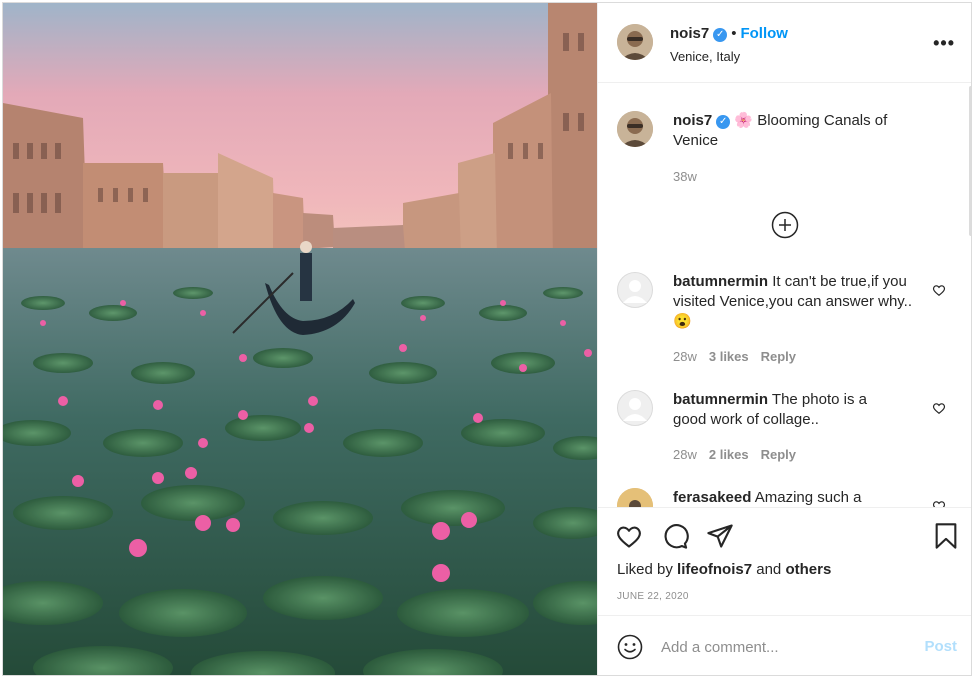 Image resolution: width=973 pixels, height=679 pixels. What do you see at coordinates (712, 497) in the screenshot?
I see `comment-username: ferasakeed` at bounding box center [712, 497].